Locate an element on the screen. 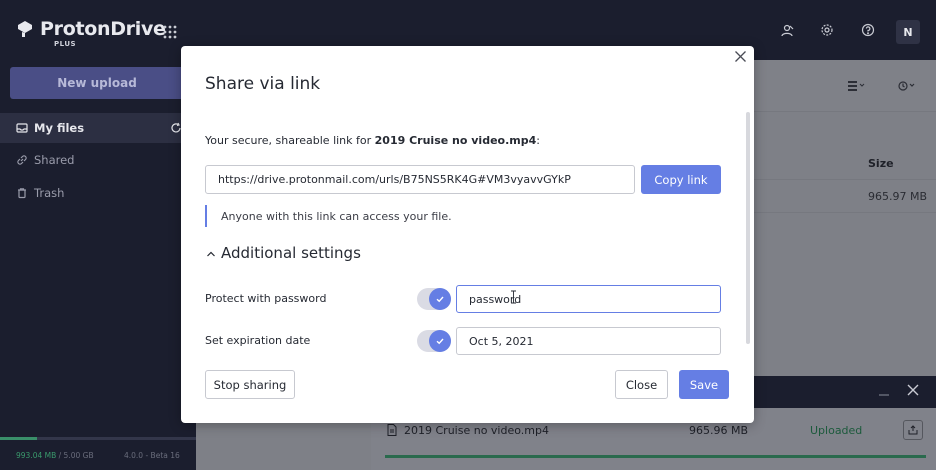 This screenshot has height=470, width=936. shared-file-name: 2019 Cruise no video.mp4 is located at coordinates (455, 140).